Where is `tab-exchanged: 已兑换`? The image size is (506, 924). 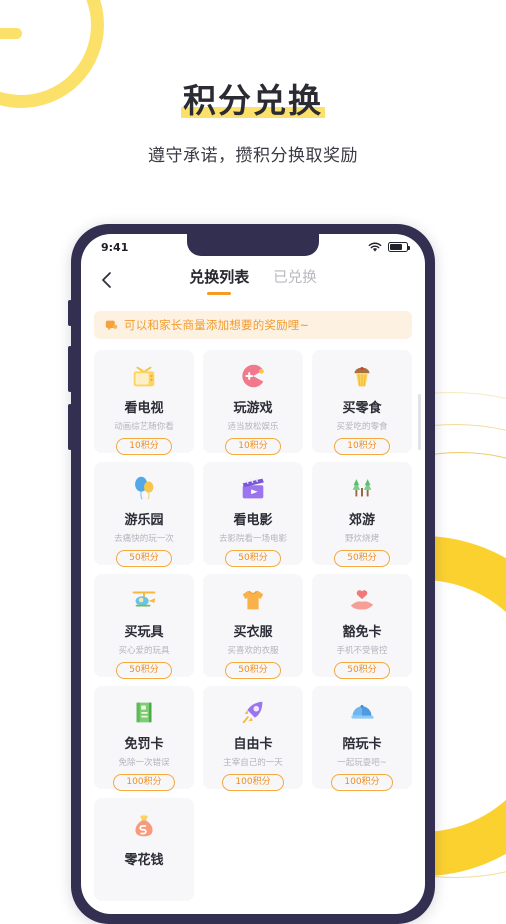
tab-exchanged: 已兑换 is located at coordinates (295, 281).